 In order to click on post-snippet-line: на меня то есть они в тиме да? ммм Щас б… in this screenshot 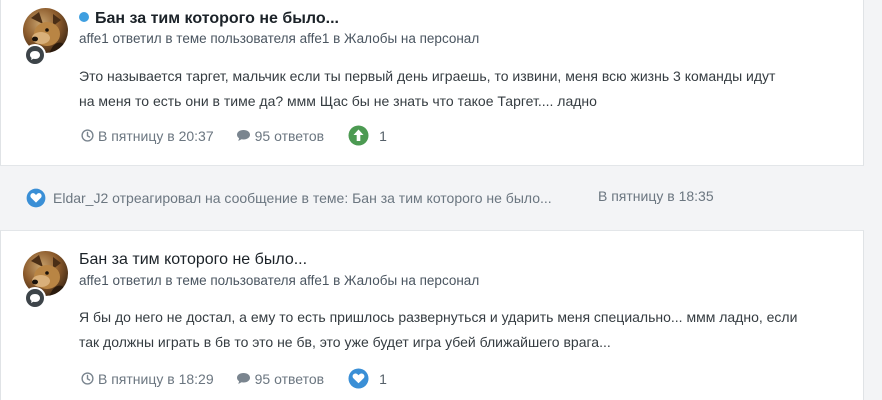, I will do `click(338, 101)`.